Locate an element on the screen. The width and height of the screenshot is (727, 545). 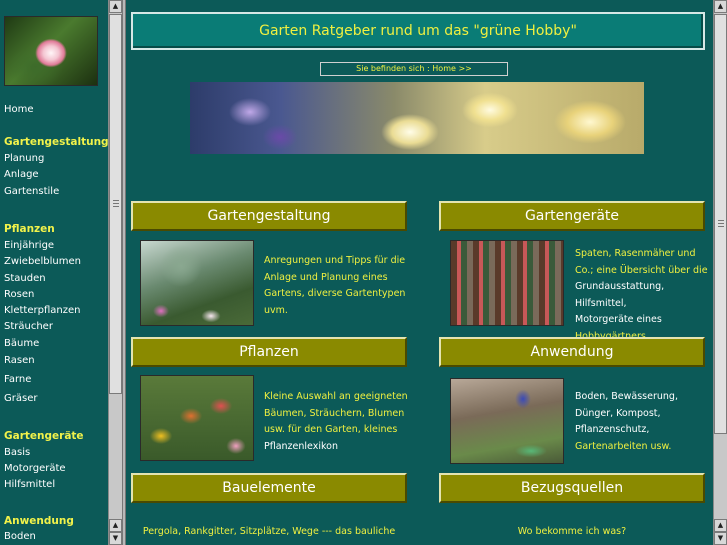
nav-home: Home is located at coordinates (19, 109).